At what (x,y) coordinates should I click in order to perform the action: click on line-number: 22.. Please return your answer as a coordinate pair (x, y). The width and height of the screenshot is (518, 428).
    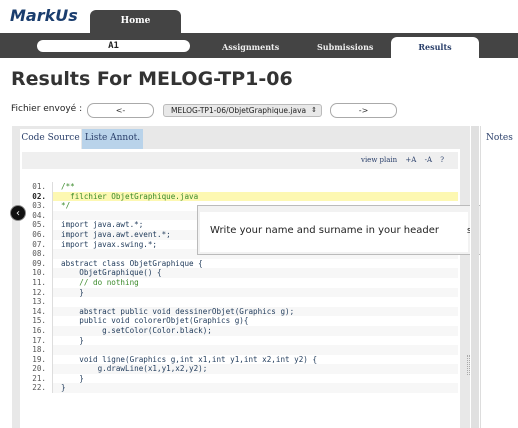
    Looking at the image, I should click on (36, 388).